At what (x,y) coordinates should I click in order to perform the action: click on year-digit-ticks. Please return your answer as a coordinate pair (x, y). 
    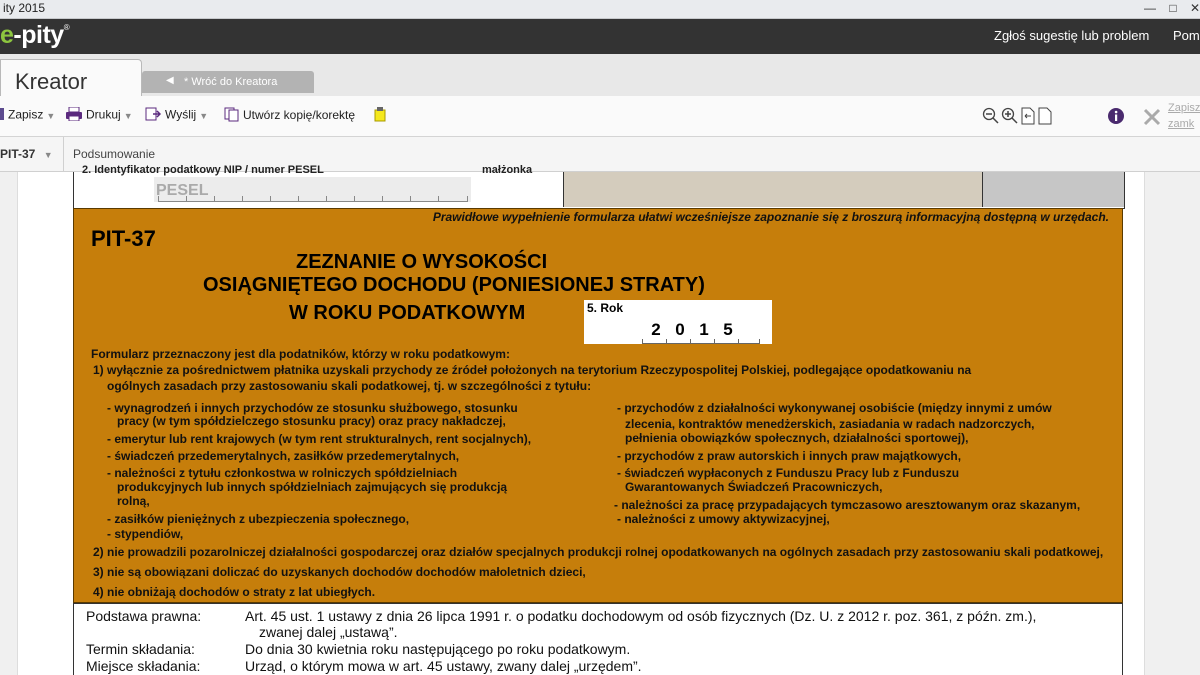
    Looking at the image, I should click on (701, 341).